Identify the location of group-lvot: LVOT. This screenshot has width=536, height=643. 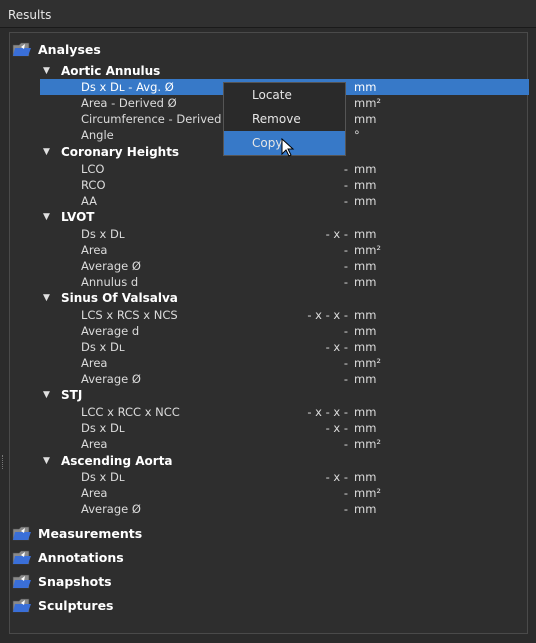
(77, 217).